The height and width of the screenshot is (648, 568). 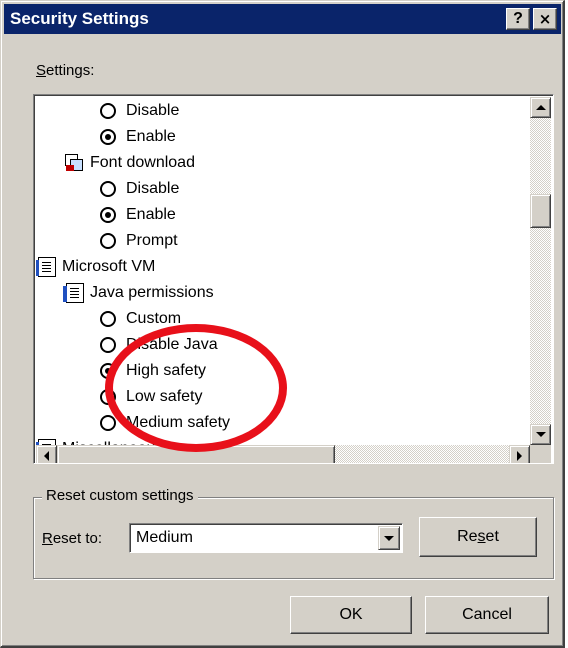 What do you see at coordinates (540, 211) in the screenshot?
I see `scroll-thumb` at bounding box center [540, 211].